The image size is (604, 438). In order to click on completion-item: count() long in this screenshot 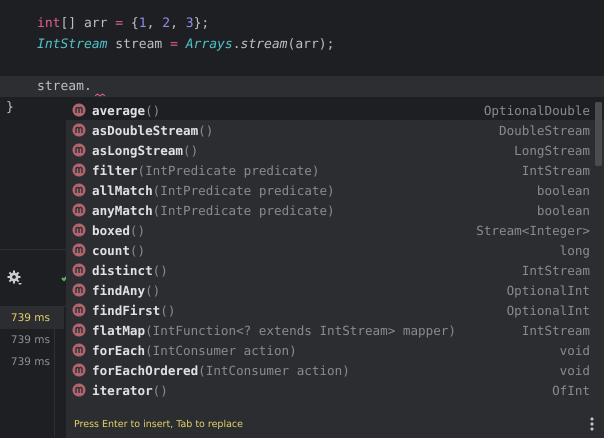, I will do `click(335, 250)`.